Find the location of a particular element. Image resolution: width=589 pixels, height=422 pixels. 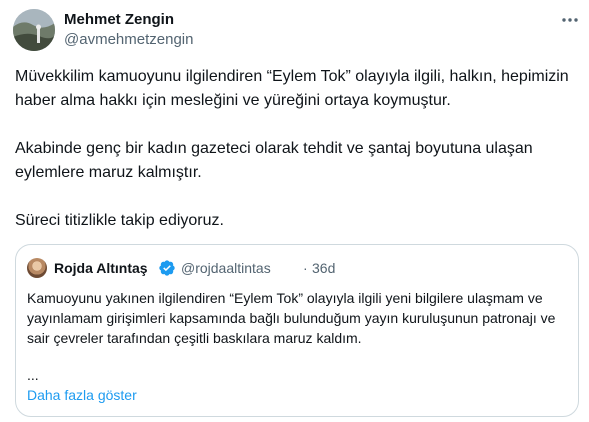

author-handle: @avmehmetzengin is located at coordinates (128, 40).